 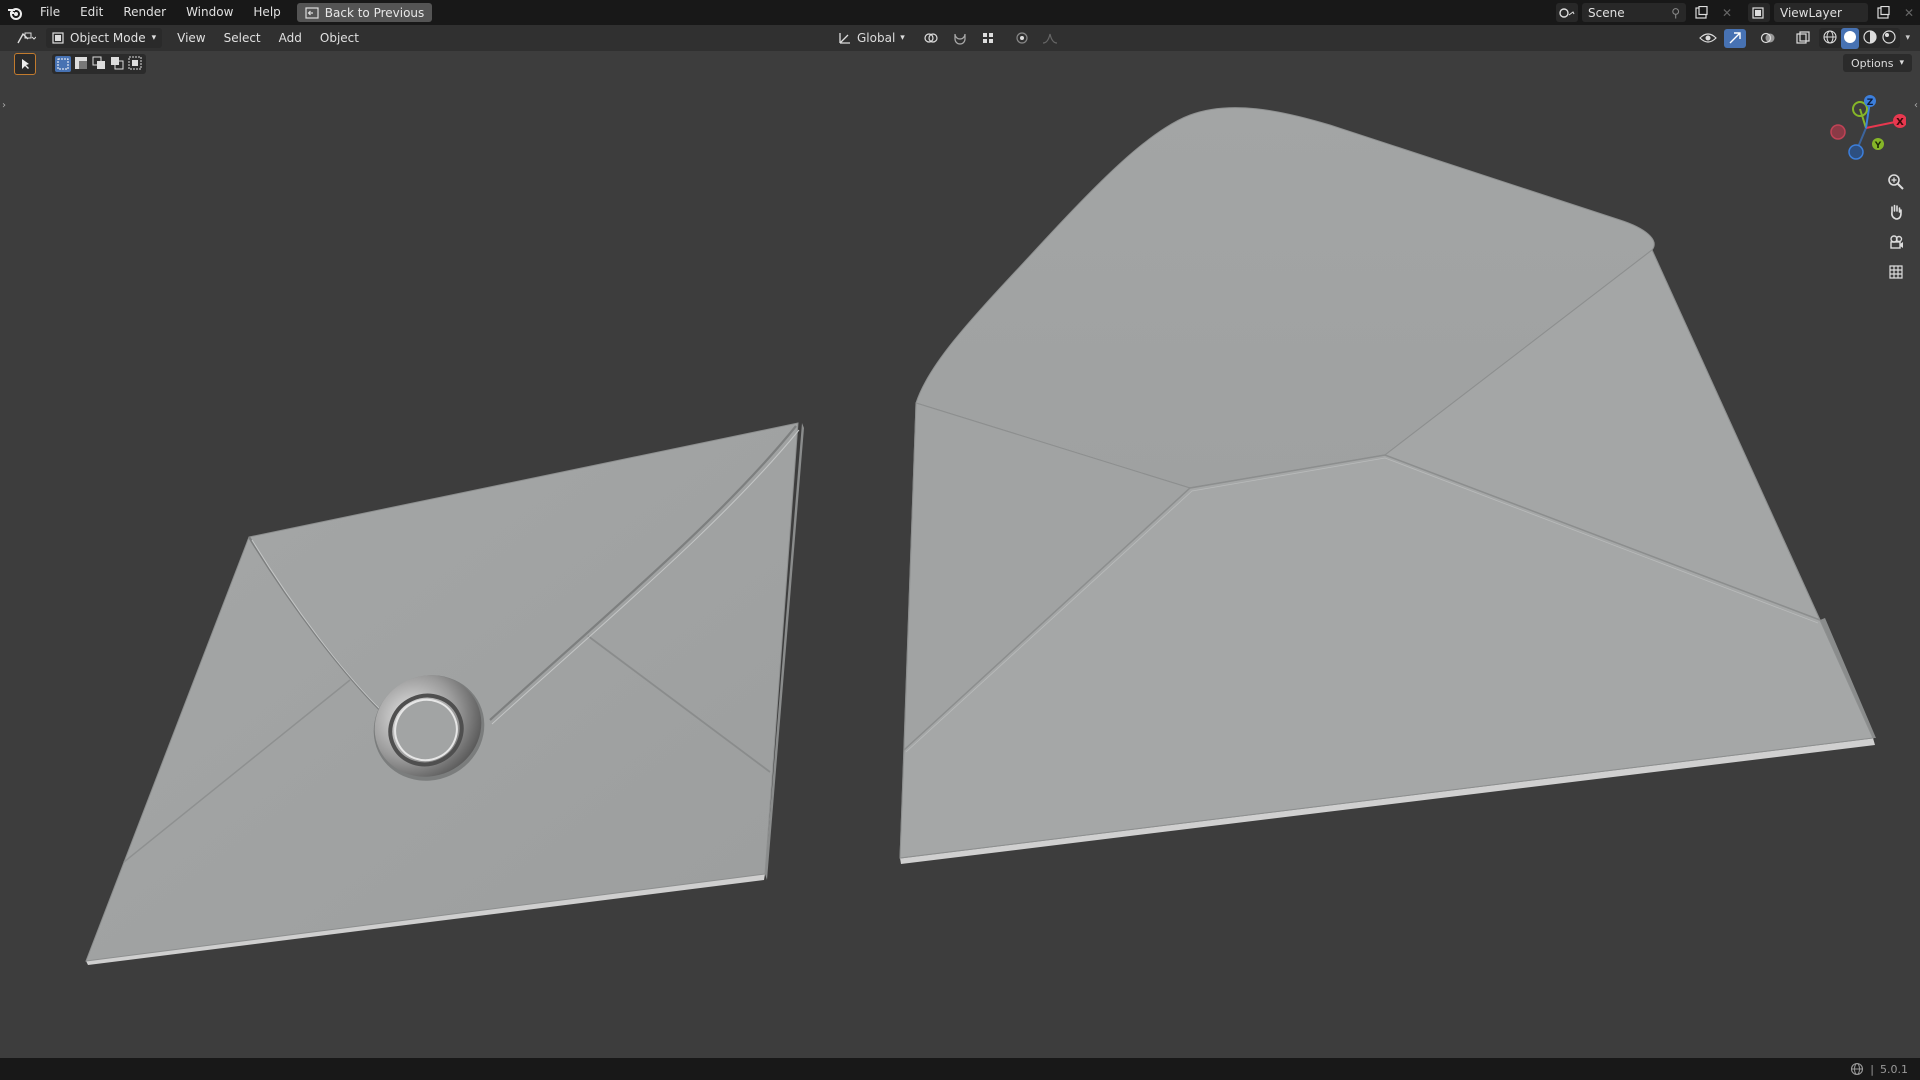 I want to click on transform-orientation-label: Global, so click(x=876, y=38).